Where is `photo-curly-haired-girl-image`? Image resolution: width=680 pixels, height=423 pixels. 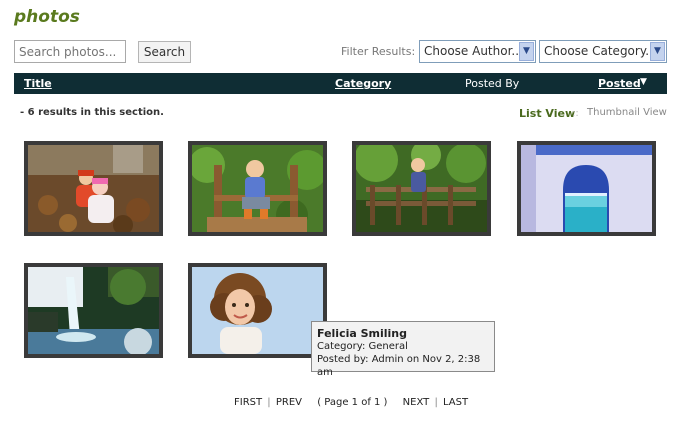 photo-curly-haired-girl-image is located at coordinates (257, 310).